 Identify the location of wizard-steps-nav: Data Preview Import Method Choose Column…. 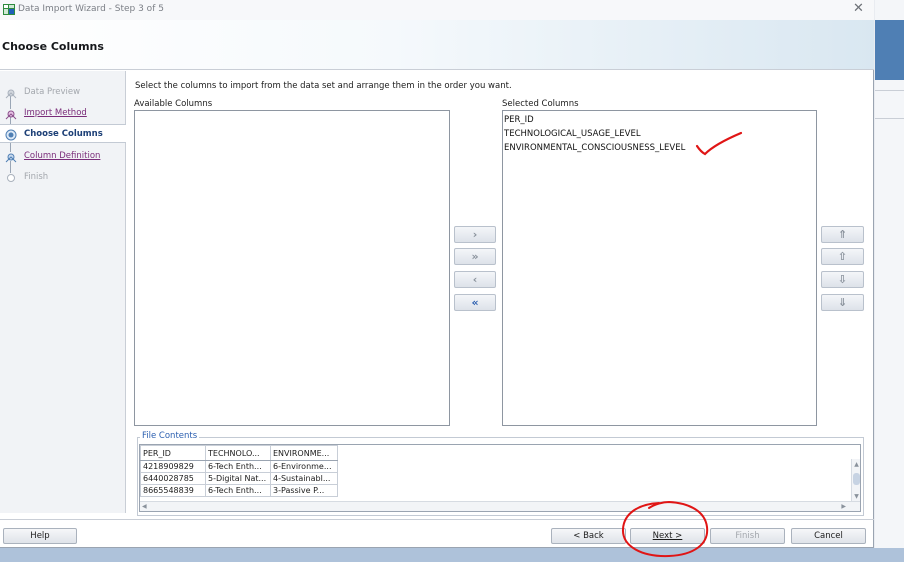
(63, 292).